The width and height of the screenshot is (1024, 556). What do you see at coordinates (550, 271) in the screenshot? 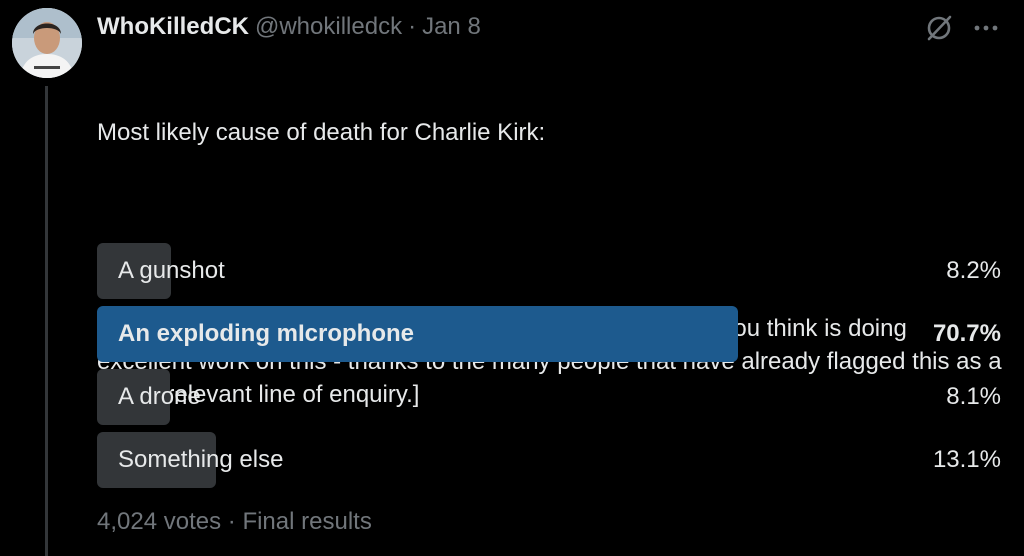
I see `poll-option-gunshot: A gunshot 8.2%` at bounding box center [550, 271].